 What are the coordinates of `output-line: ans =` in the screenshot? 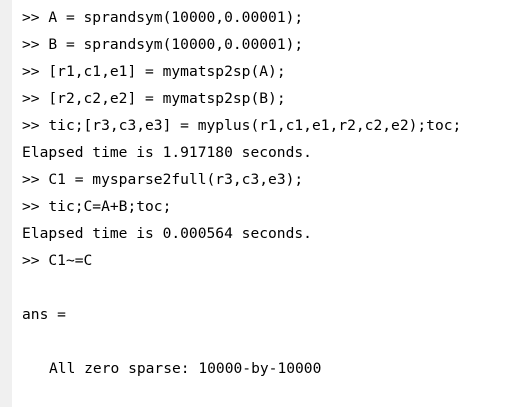 It's located at (274, 314).